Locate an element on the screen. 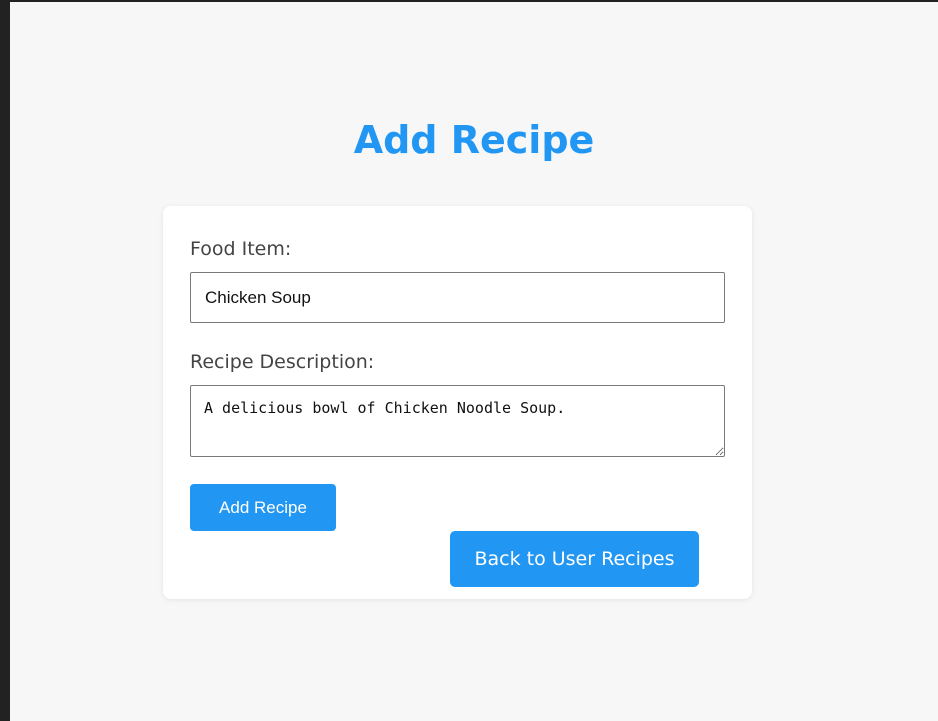 This screenshot has width=938, height=721. food-item-label: Food Item: is located at coordinates (241, 249).